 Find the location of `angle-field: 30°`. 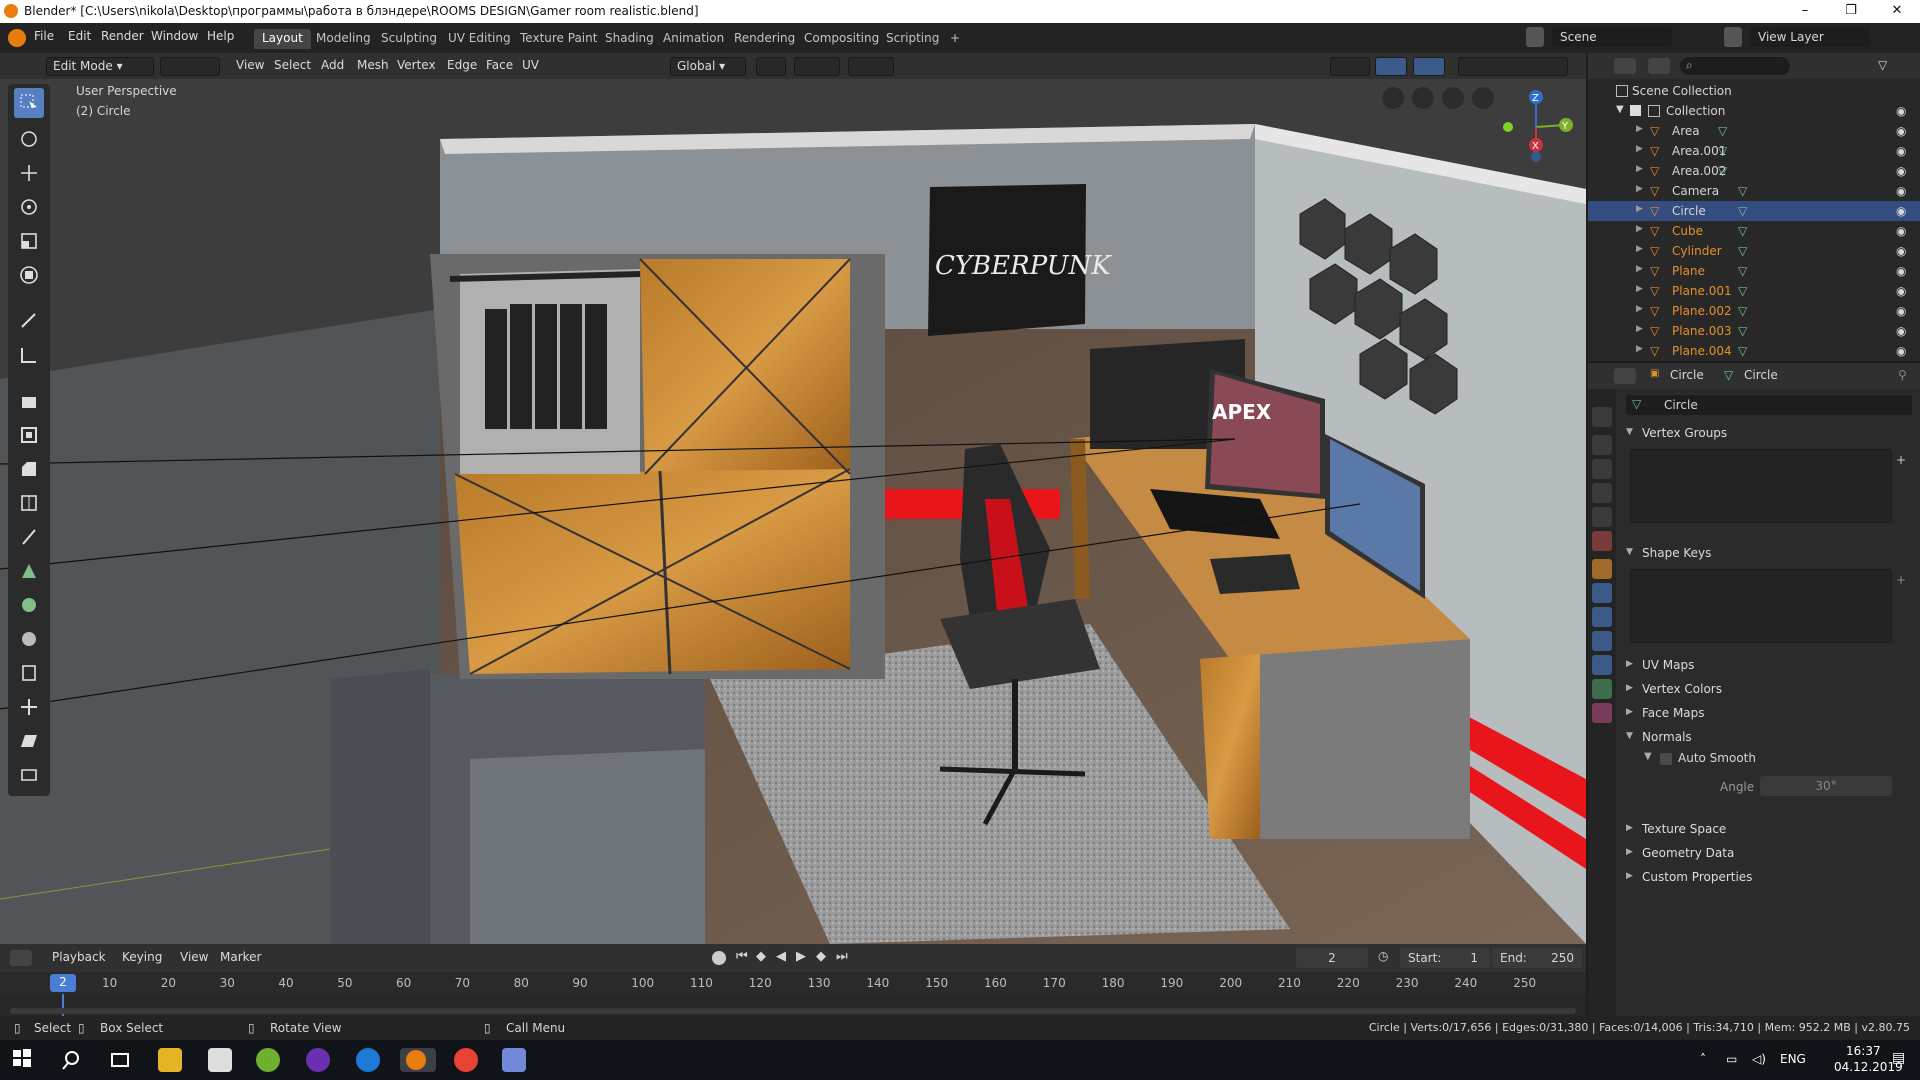

angle-field: 30° is located at coordinates (1826, 786).